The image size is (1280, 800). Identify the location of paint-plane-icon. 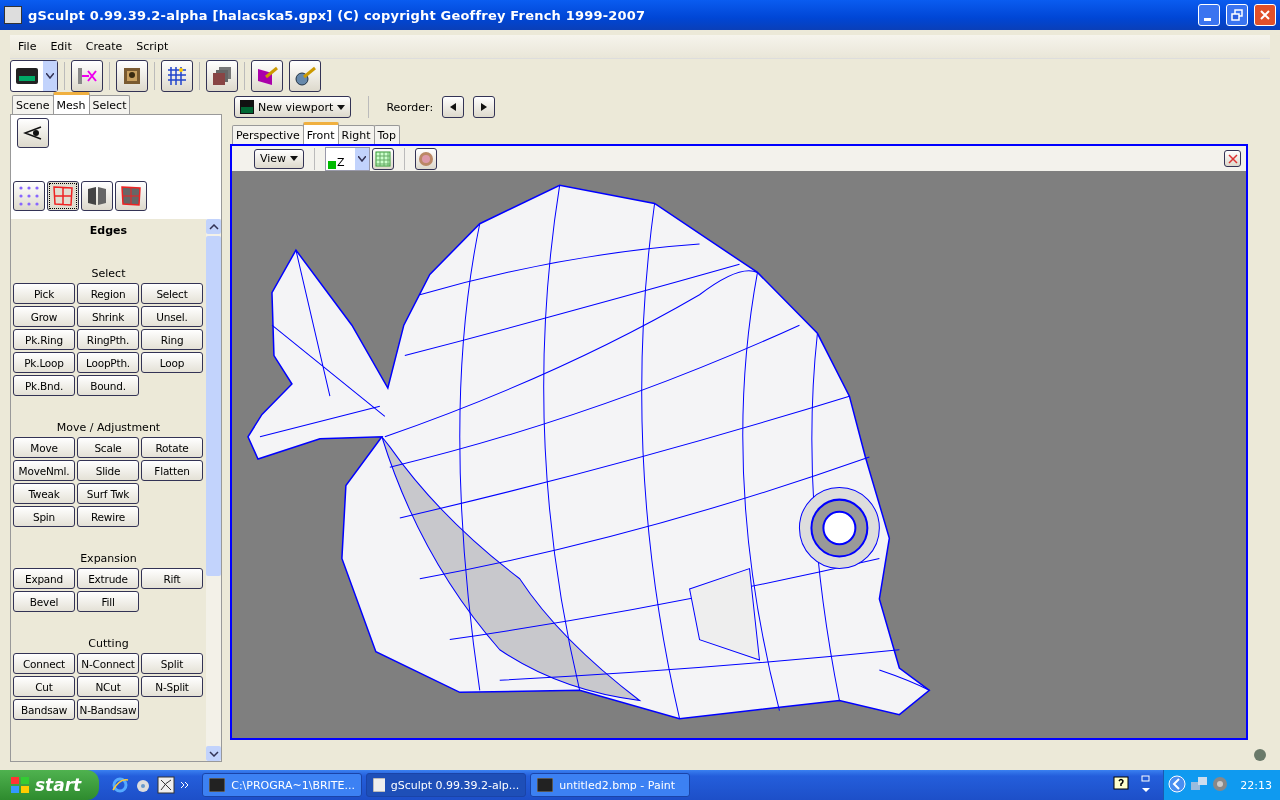
(267, 76).